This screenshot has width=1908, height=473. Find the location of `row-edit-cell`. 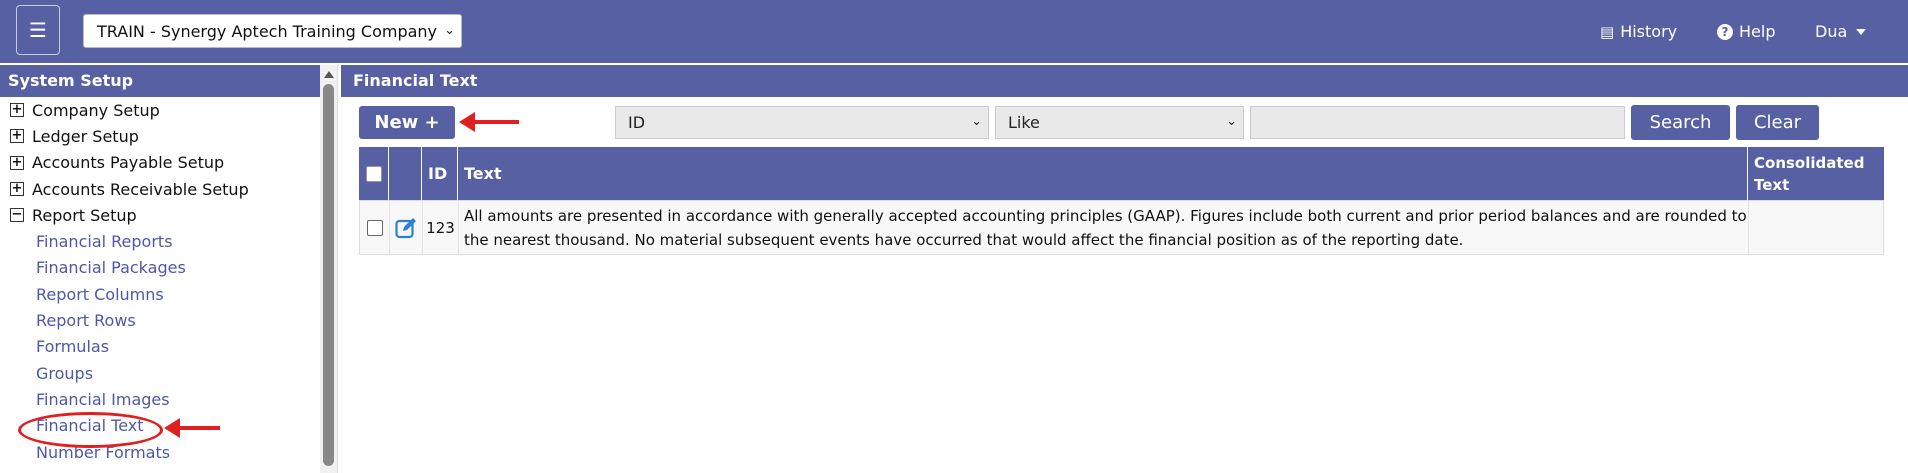

row-edit-cell is located at coordinates (406, 227).